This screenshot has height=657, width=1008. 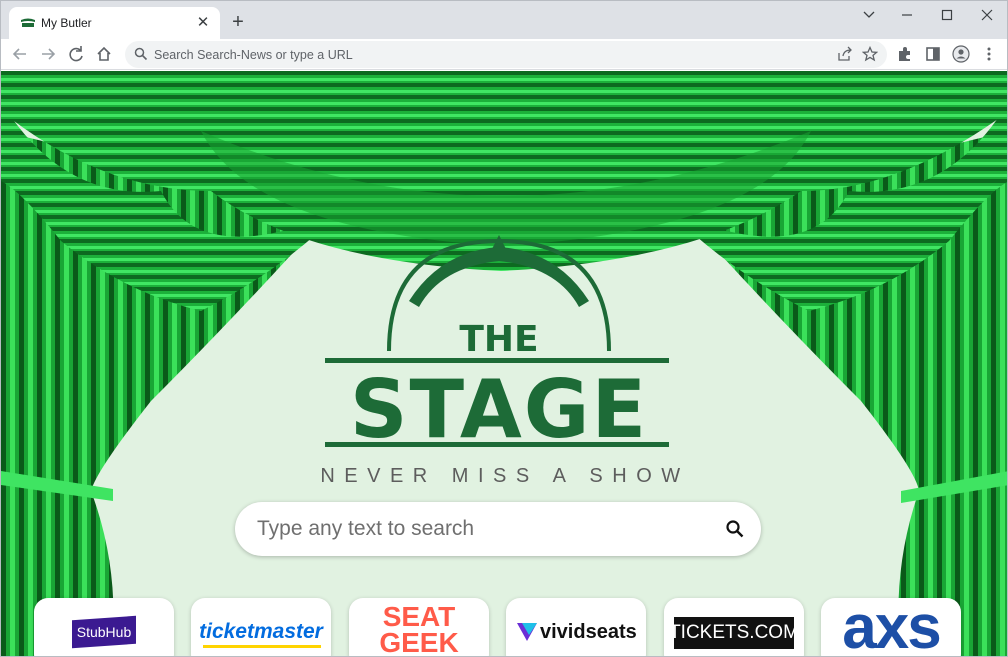 What do you see at coordinates (104, 632) in the screenshot?
I see `tile-label: StubHub` at bounding box center [104, 632].